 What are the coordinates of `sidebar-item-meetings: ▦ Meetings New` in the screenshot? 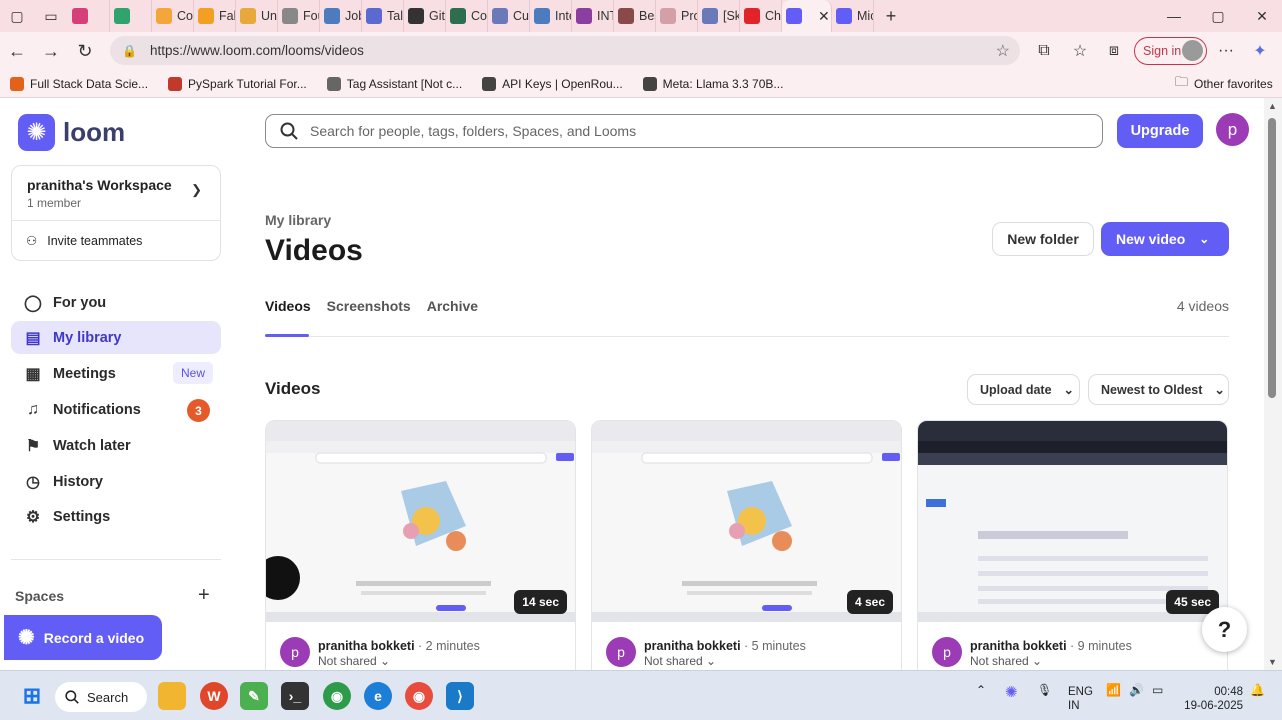 It's located at (116, 373).